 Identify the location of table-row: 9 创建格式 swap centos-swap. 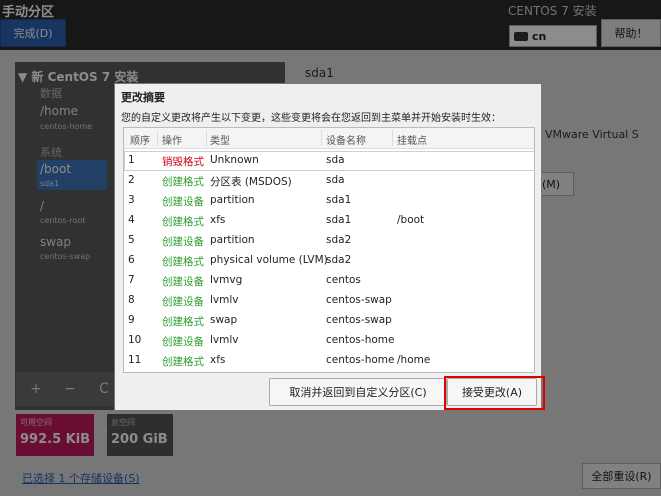
(329, 321).